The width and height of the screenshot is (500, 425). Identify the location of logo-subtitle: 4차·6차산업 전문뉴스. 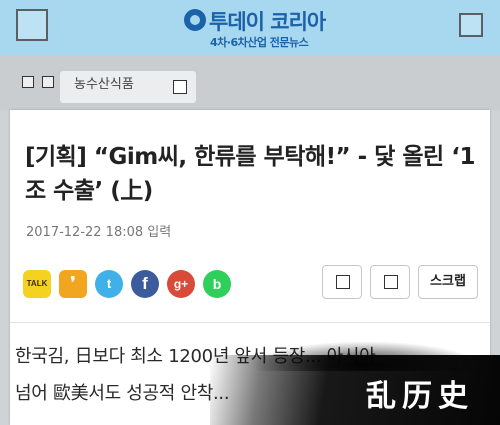
(259, 42).